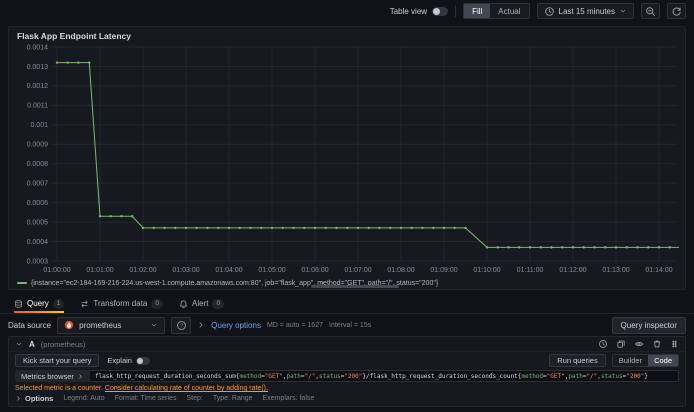  I want to click on legend-scrollbar, so click(355, 286).